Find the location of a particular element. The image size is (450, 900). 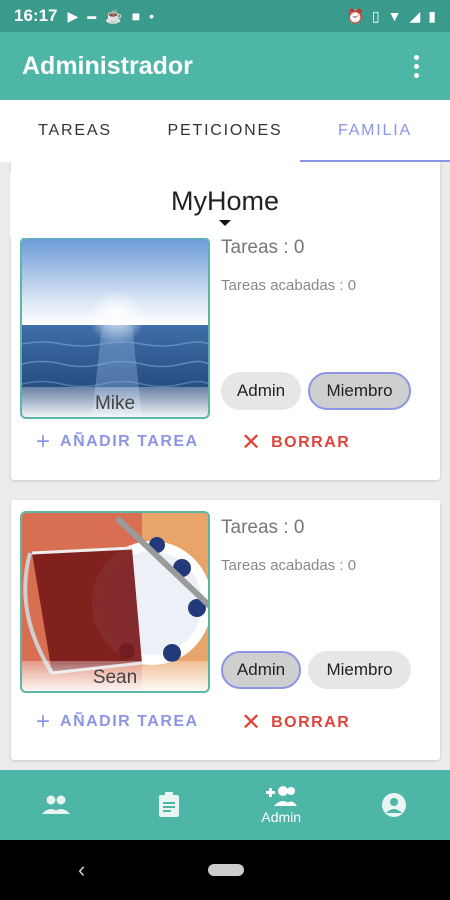

alarm-icon: ⏰ is located at coordinates (355, 15).